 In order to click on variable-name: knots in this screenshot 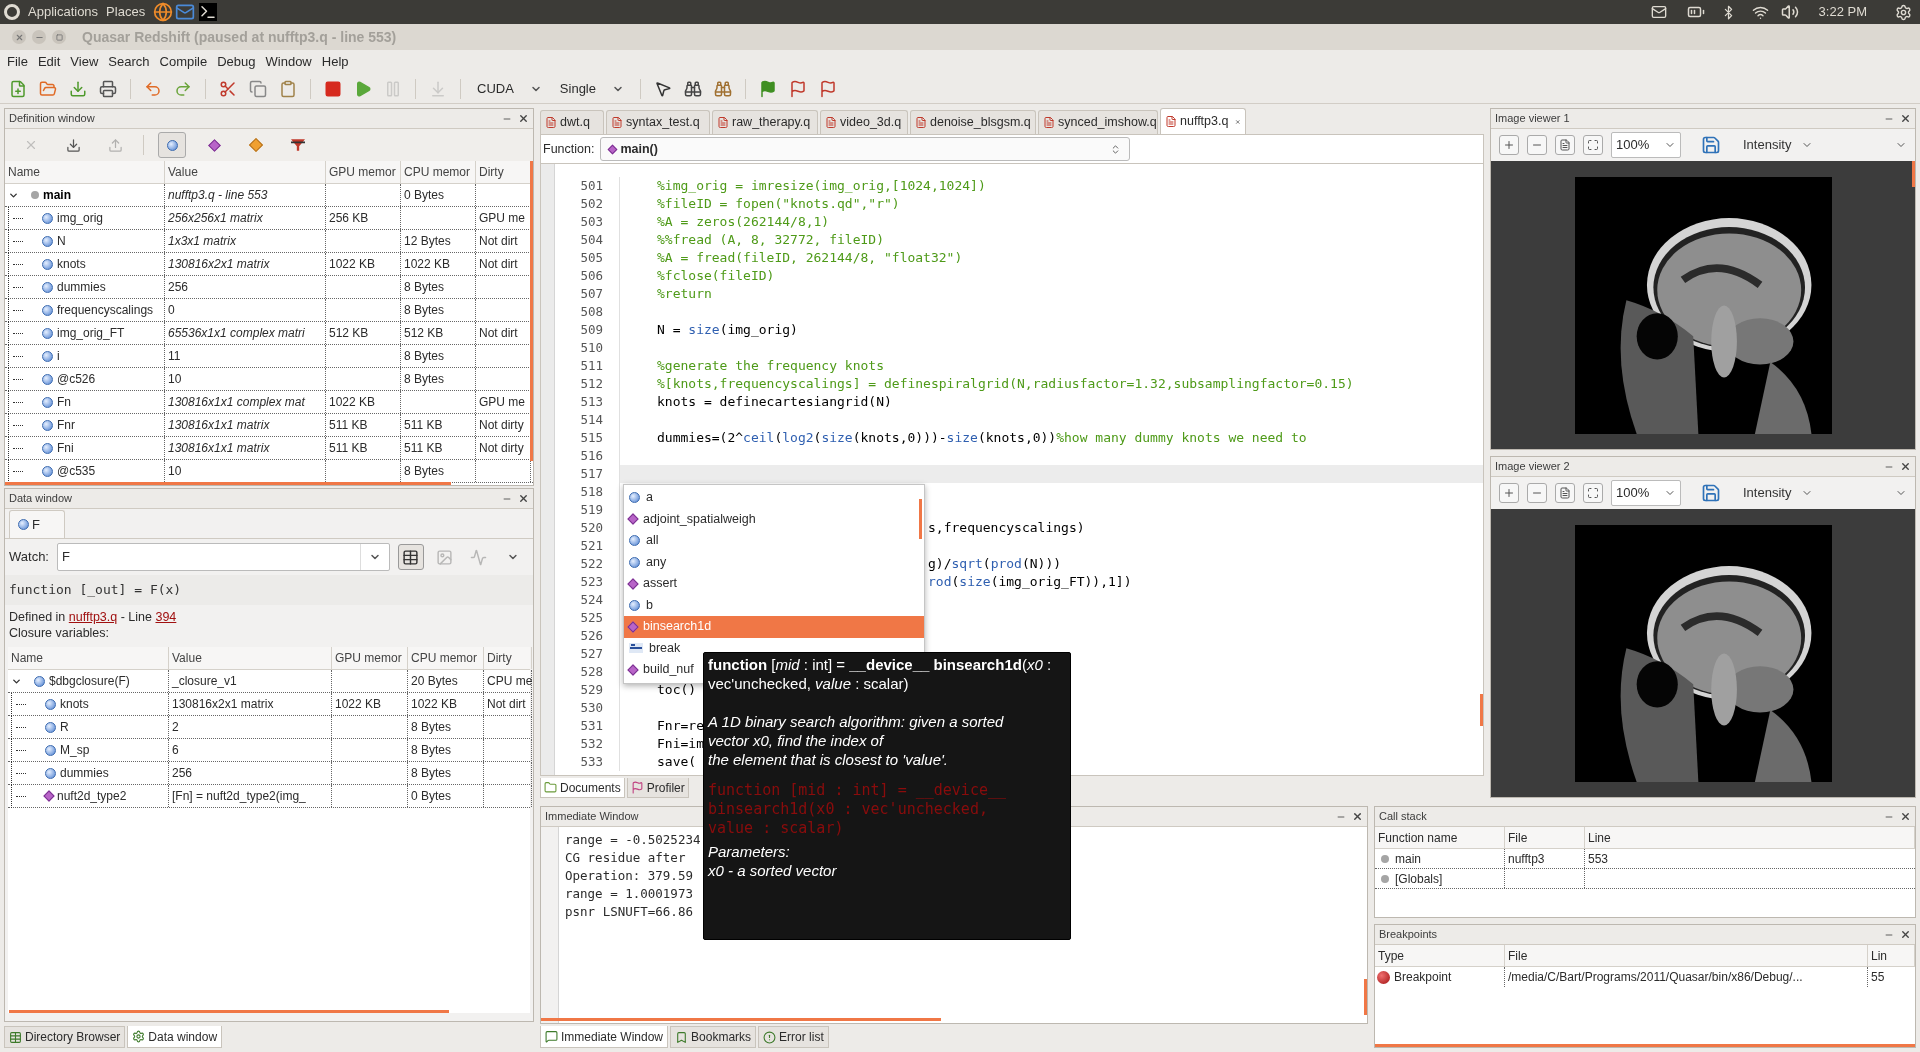, I will do `click(71, 264)`.